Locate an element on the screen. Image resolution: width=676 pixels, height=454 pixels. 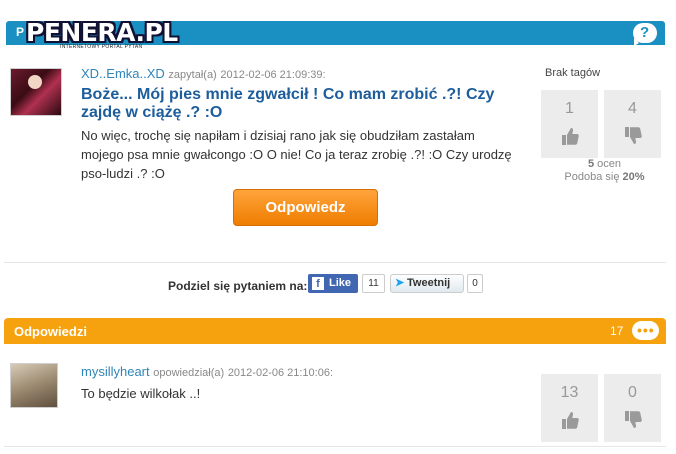
facebook-like-label: Like is located at coordinates (340, 283).